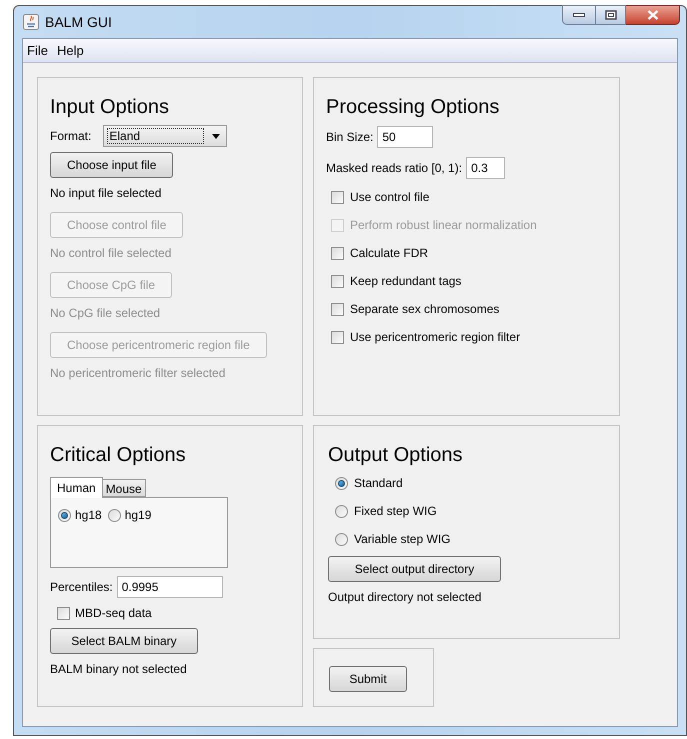  Describe the element at coordinates (402, 539) in the screenshot. I see `radio-label: Variable step WIG` at that location.